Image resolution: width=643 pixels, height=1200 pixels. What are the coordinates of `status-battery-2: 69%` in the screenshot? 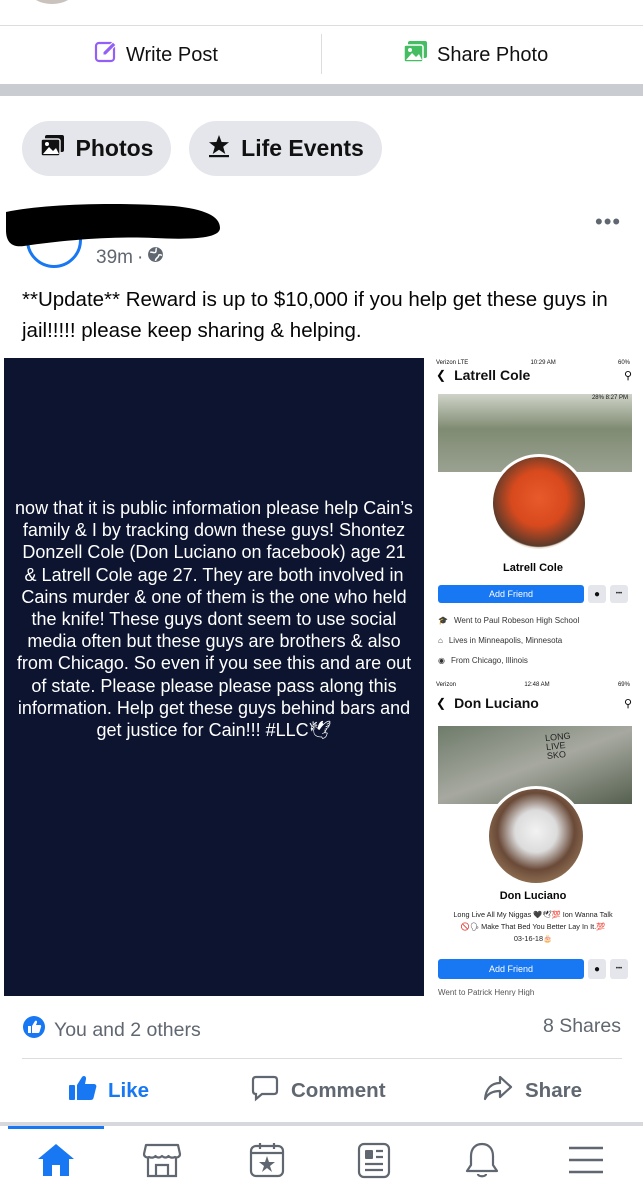 It's located at (623, 685).